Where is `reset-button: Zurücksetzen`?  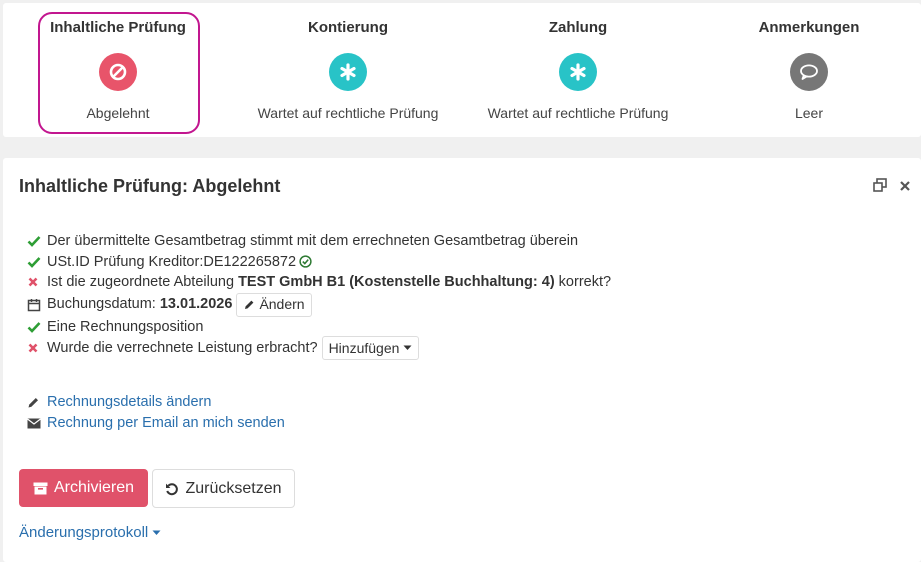
reset-button: Zurücksetzen is located at coordinates (223, 488).